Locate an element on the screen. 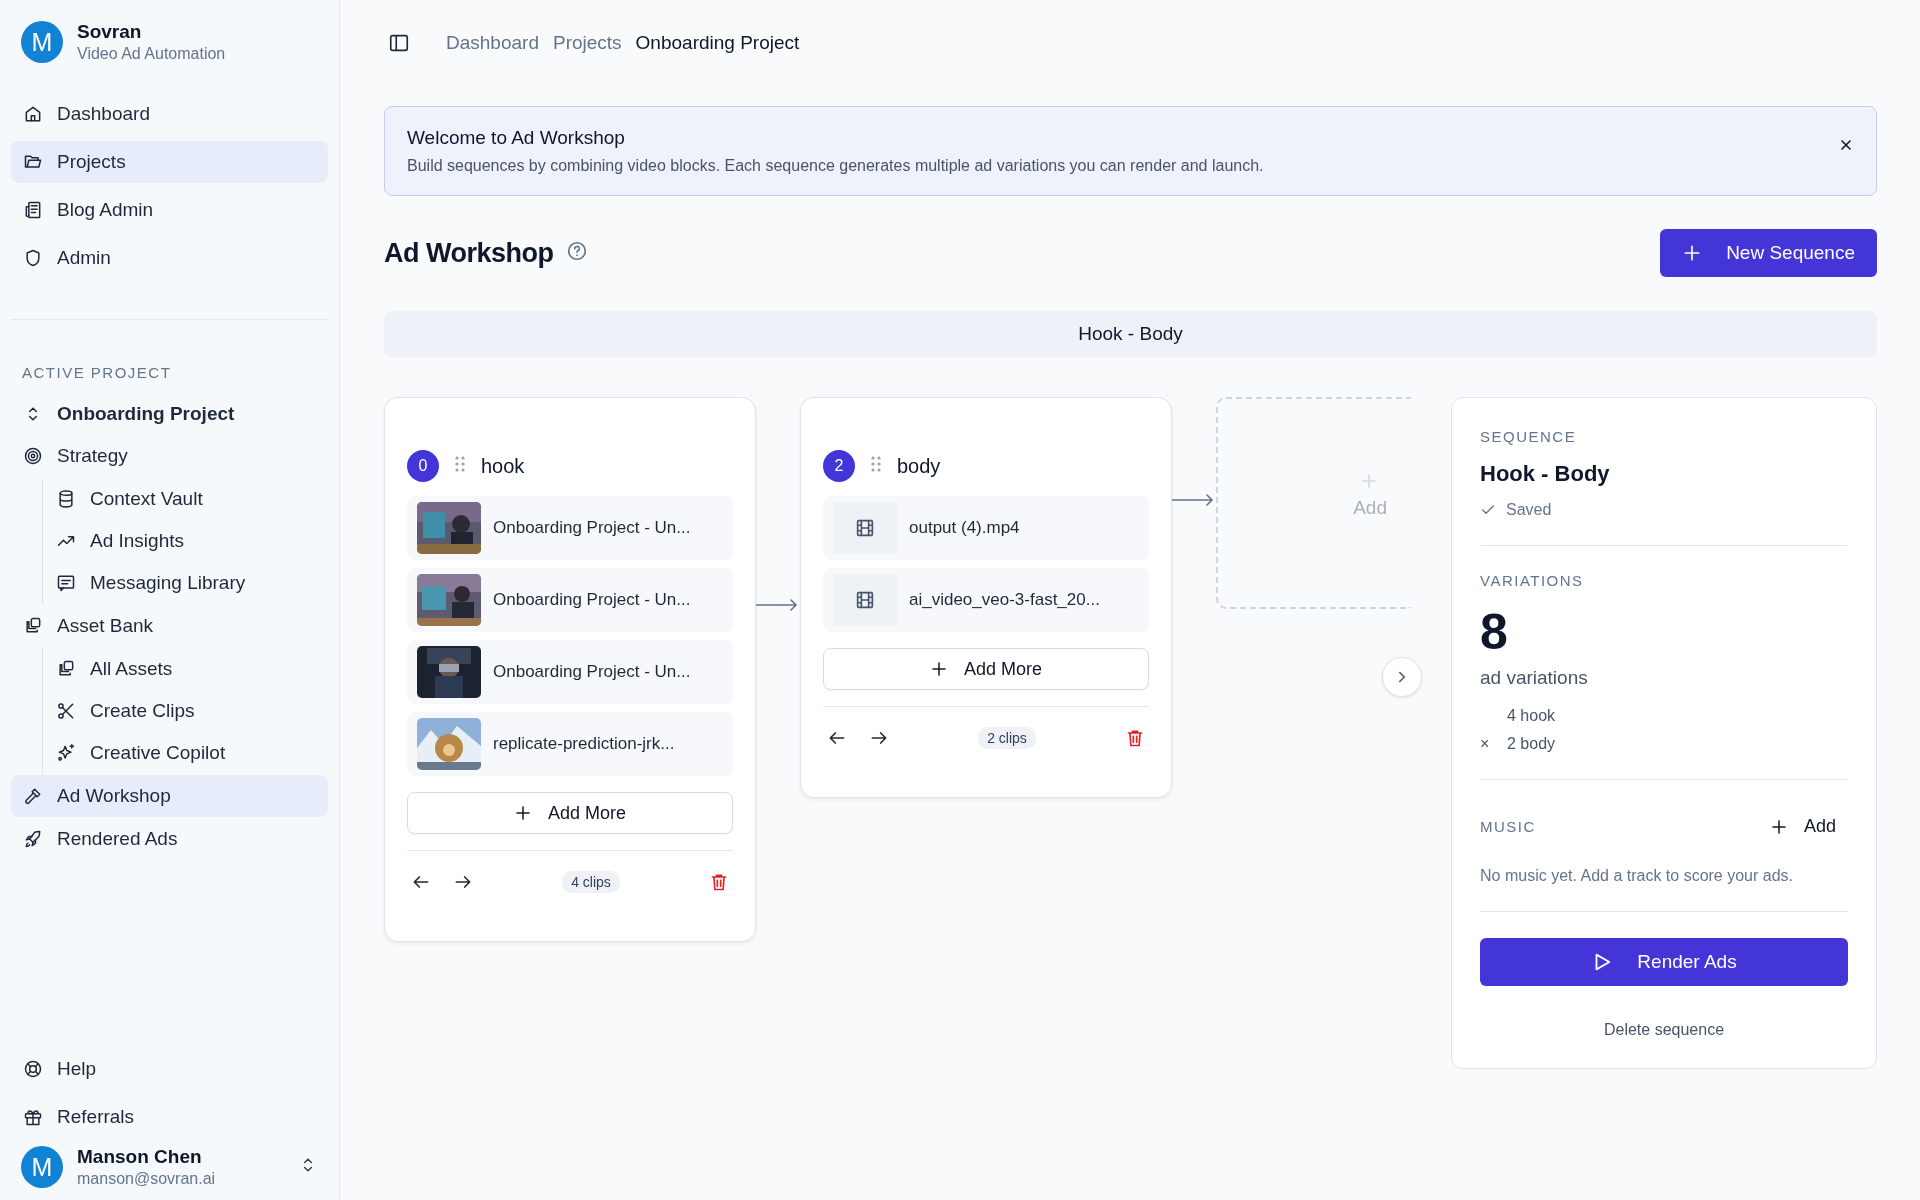 This screenshot has width=1920, height=1200. breadcrumb-link: Onboarding Project is located at coordinates (717, 43).